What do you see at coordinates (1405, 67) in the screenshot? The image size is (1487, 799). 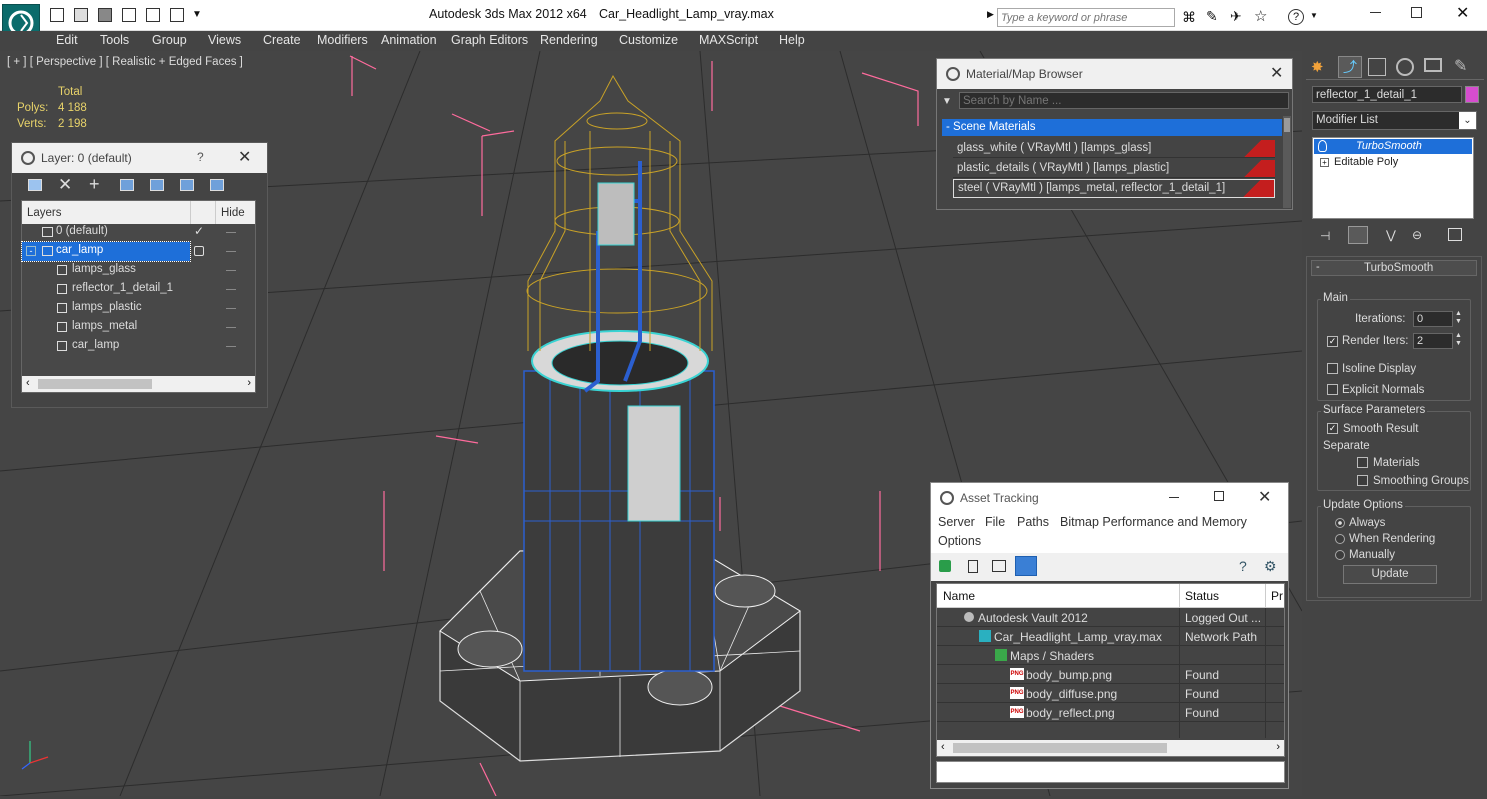 I see `motion-tab-icon` at bounding box center [1405, 67].